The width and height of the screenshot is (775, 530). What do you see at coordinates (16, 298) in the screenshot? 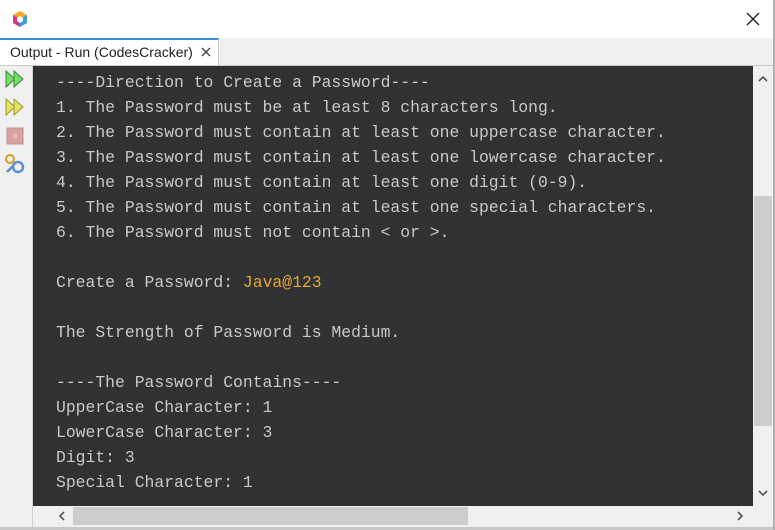
I see `output-toolbar` at bounding box center [16, 298].